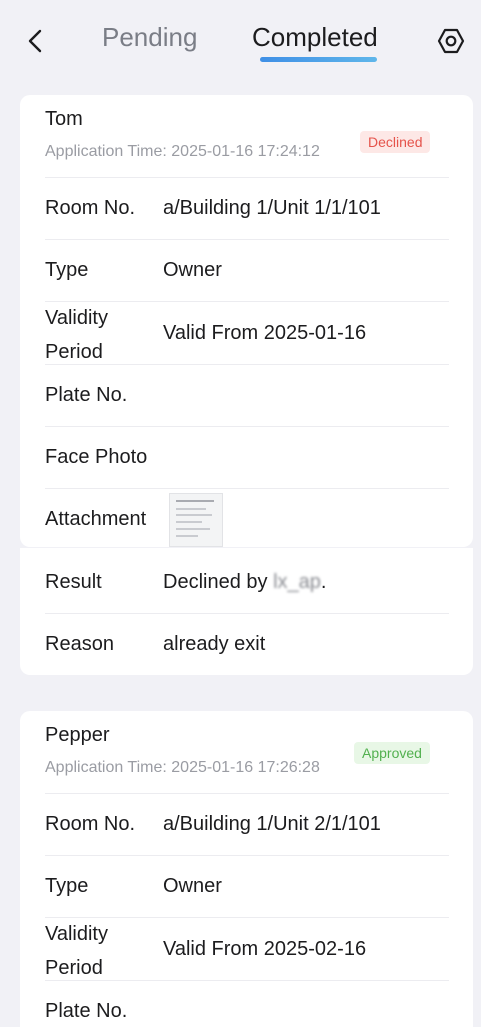 Image resolution: width=481 pixels, height=1027 pixels. Describe the element at coordinates (73, 582) in the screenshot. I see `result-label: Result` at that location.